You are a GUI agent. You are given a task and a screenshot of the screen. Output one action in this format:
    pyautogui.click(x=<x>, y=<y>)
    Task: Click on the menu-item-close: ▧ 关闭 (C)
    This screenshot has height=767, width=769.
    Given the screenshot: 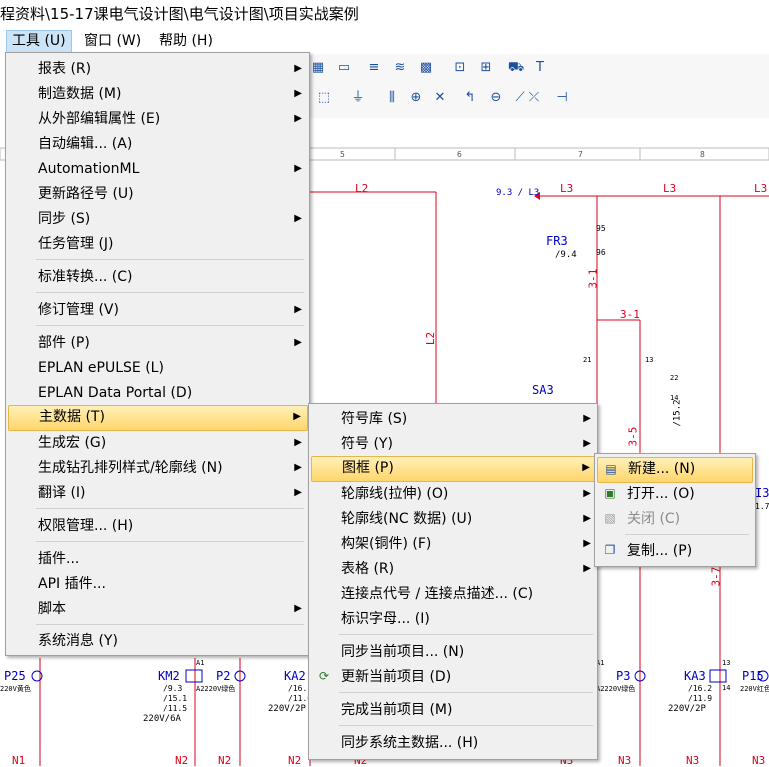 What is the action you would take?
    pyautogui.click(x=675, y=519)
    